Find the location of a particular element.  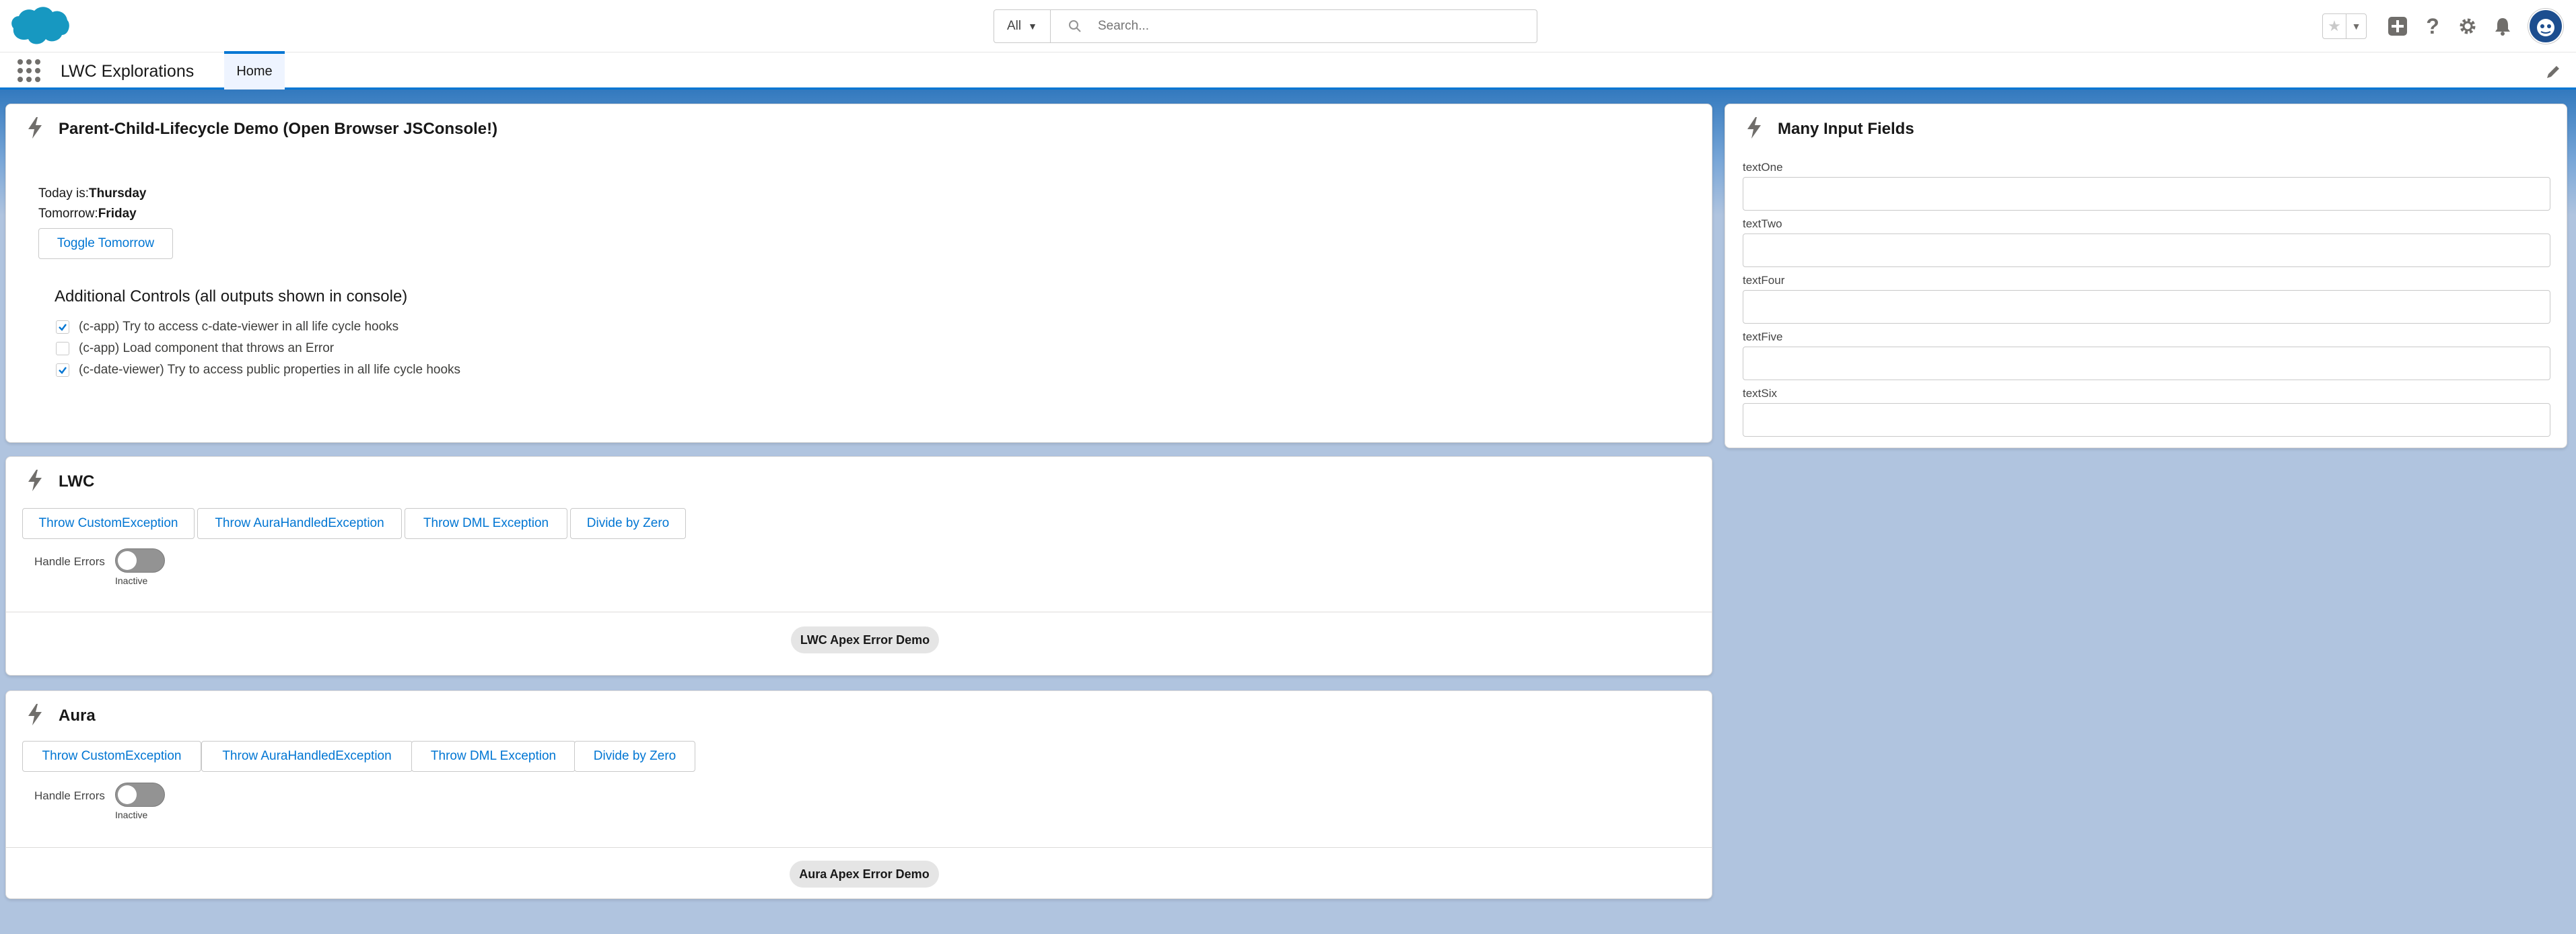

footer-badge: LWC Apex Error Demo is located at coordinates (865, 639).